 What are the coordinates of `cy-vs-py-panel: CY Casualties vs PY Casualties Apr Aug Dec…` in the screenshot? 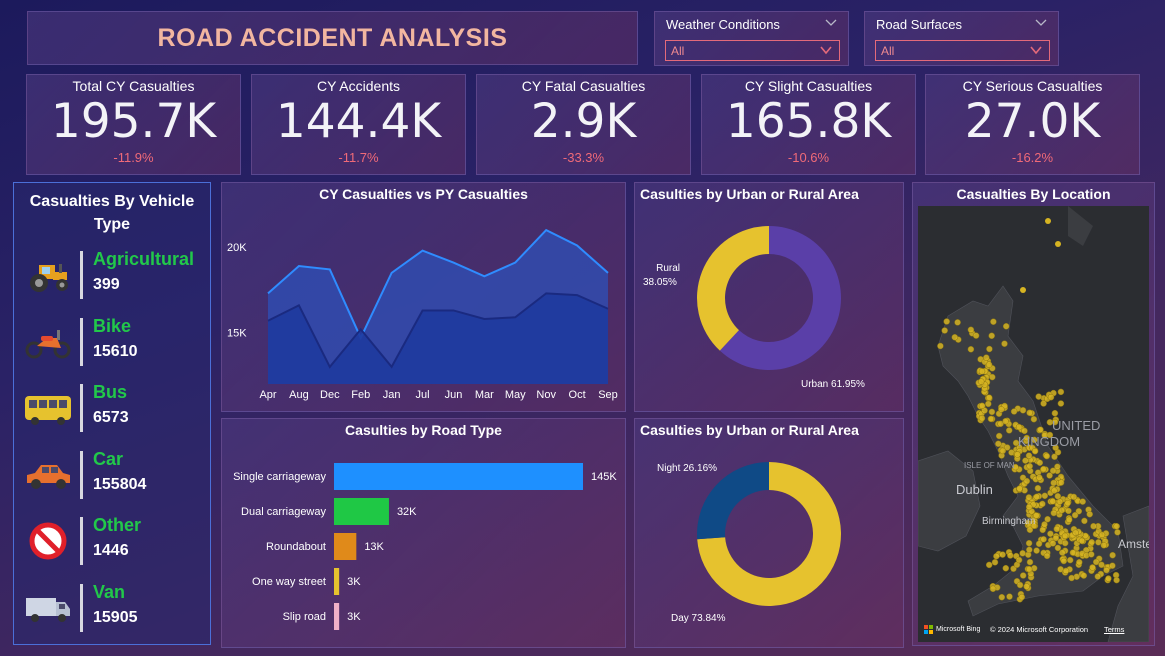 It's located at (423, 297).